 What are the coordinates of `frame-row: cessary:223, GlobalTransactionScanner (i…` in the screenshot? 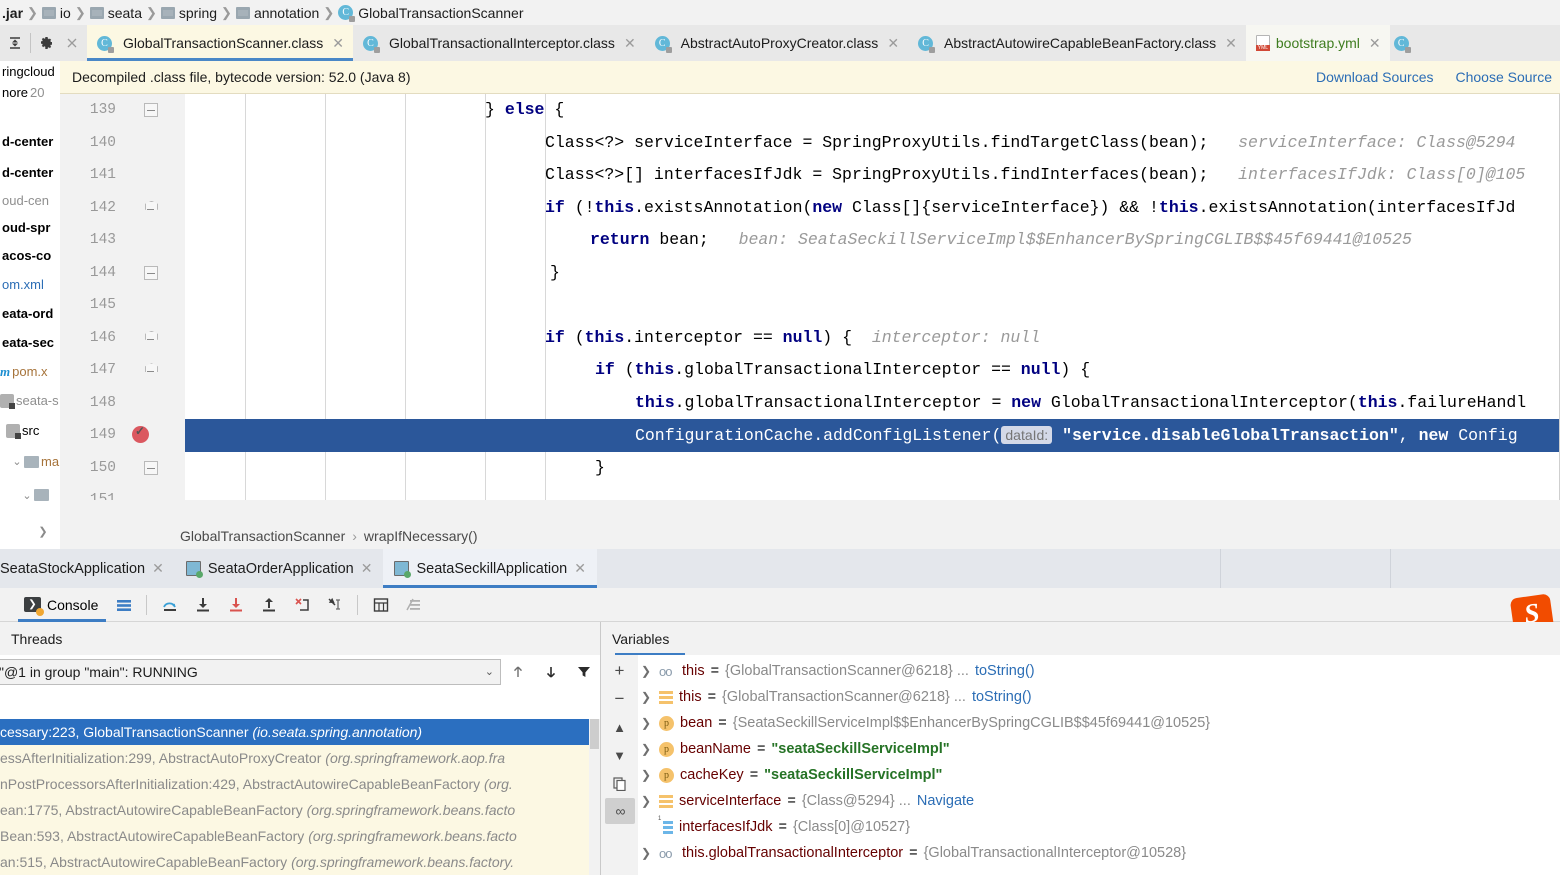 It's located at (300, 732).